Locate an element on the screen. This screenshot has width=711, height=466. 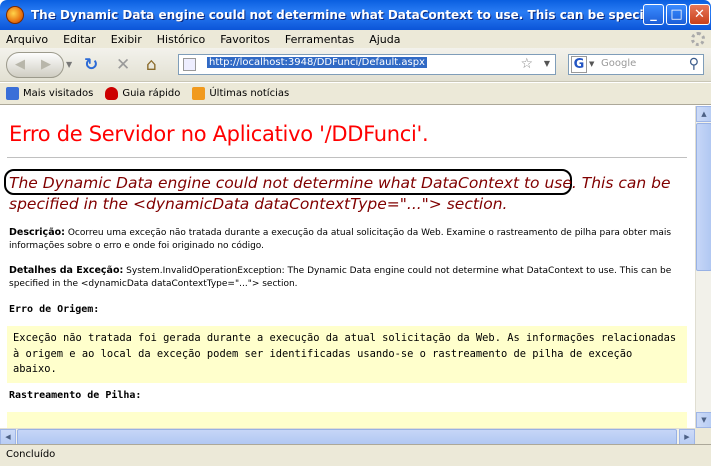
search-engine-dropdown-icon: ▼ is located at coordinates (591, 64).